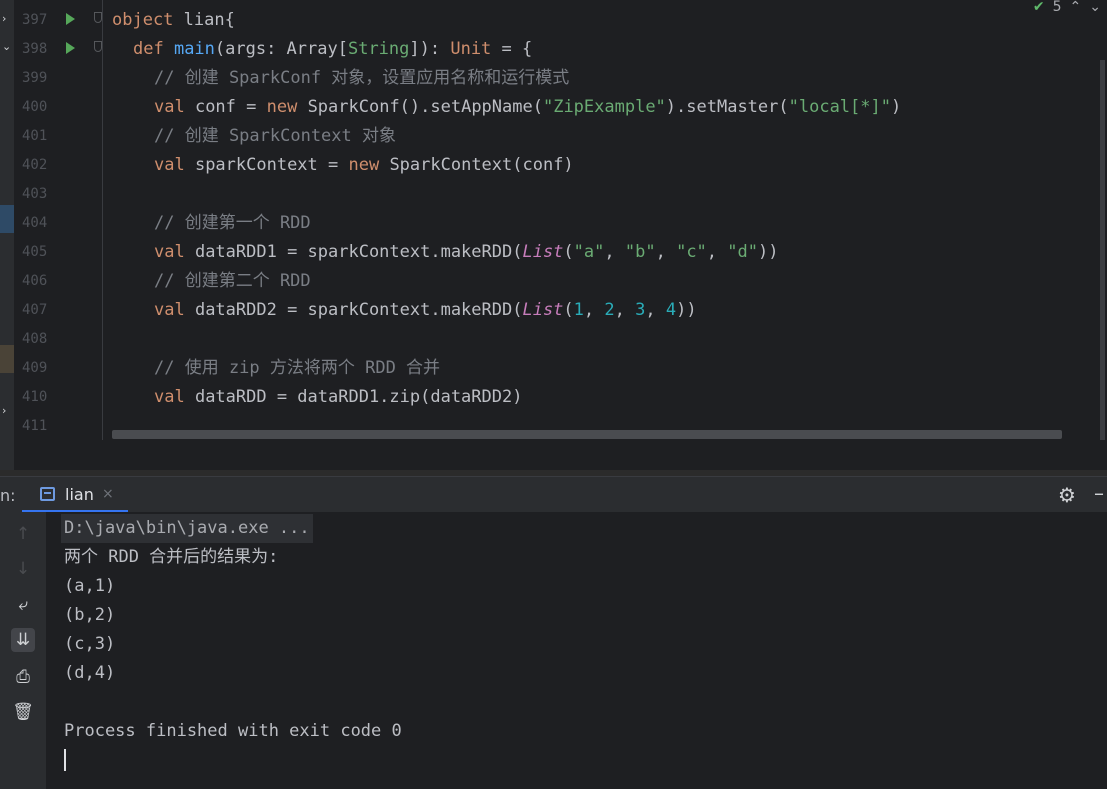 Image resolution: width=1107 pixels, height=789 pixels. I want to click on code-line: // 创建第二个 RDD, so click(232, 281).